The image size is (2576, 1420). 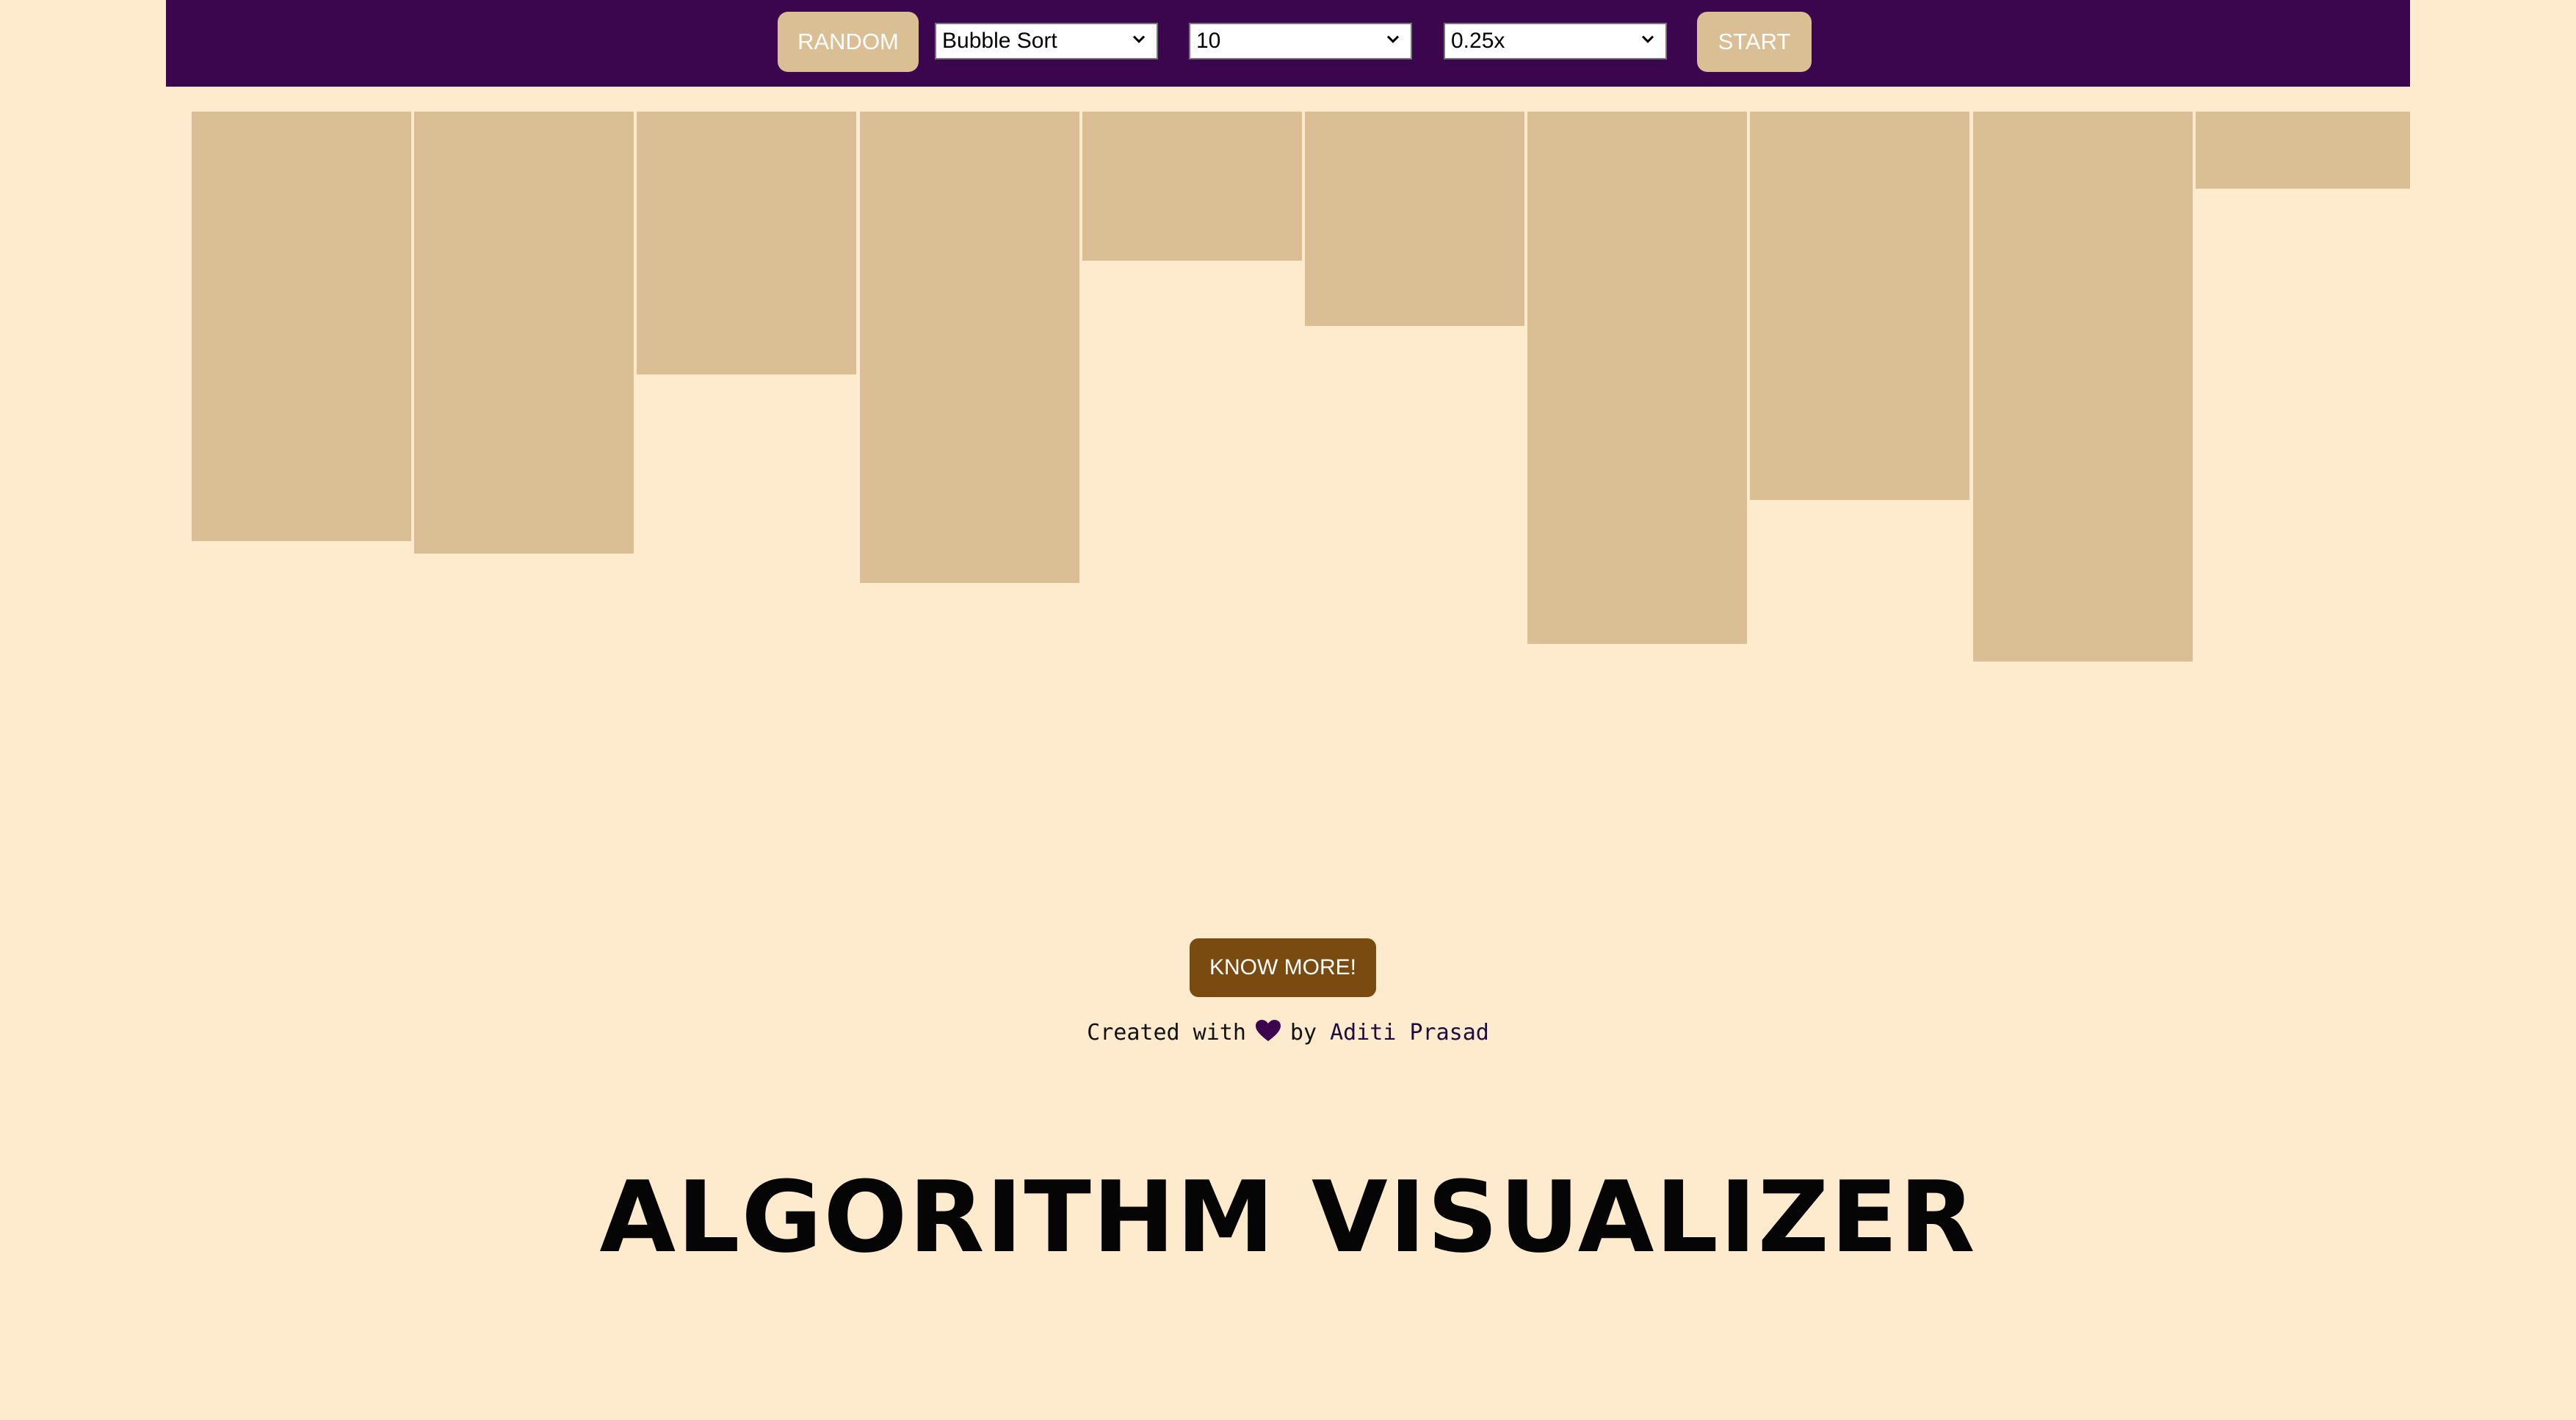 What do you see at coordinates (1166, 1033) in the screenshot?
I see `credit-created-text: Created with` at bounding box center [1166, 1033].